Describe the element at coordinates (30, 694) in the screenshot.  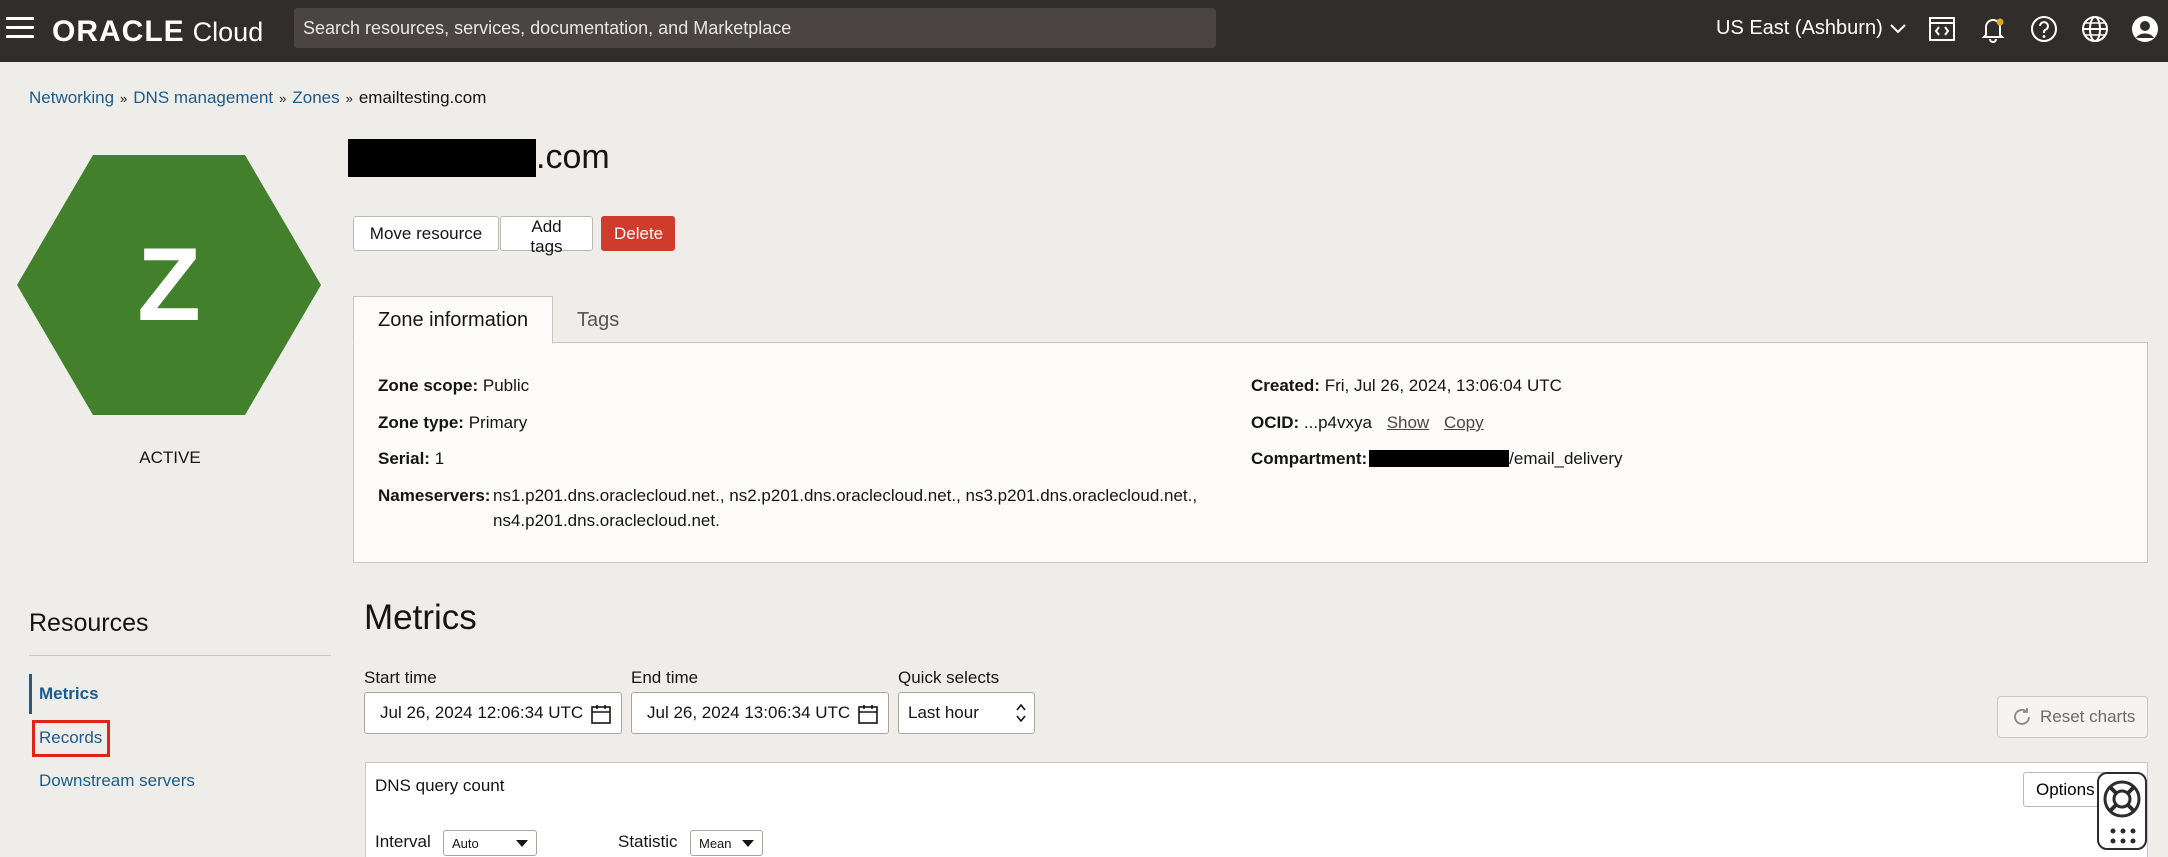
I see `active-indicator` at that location.